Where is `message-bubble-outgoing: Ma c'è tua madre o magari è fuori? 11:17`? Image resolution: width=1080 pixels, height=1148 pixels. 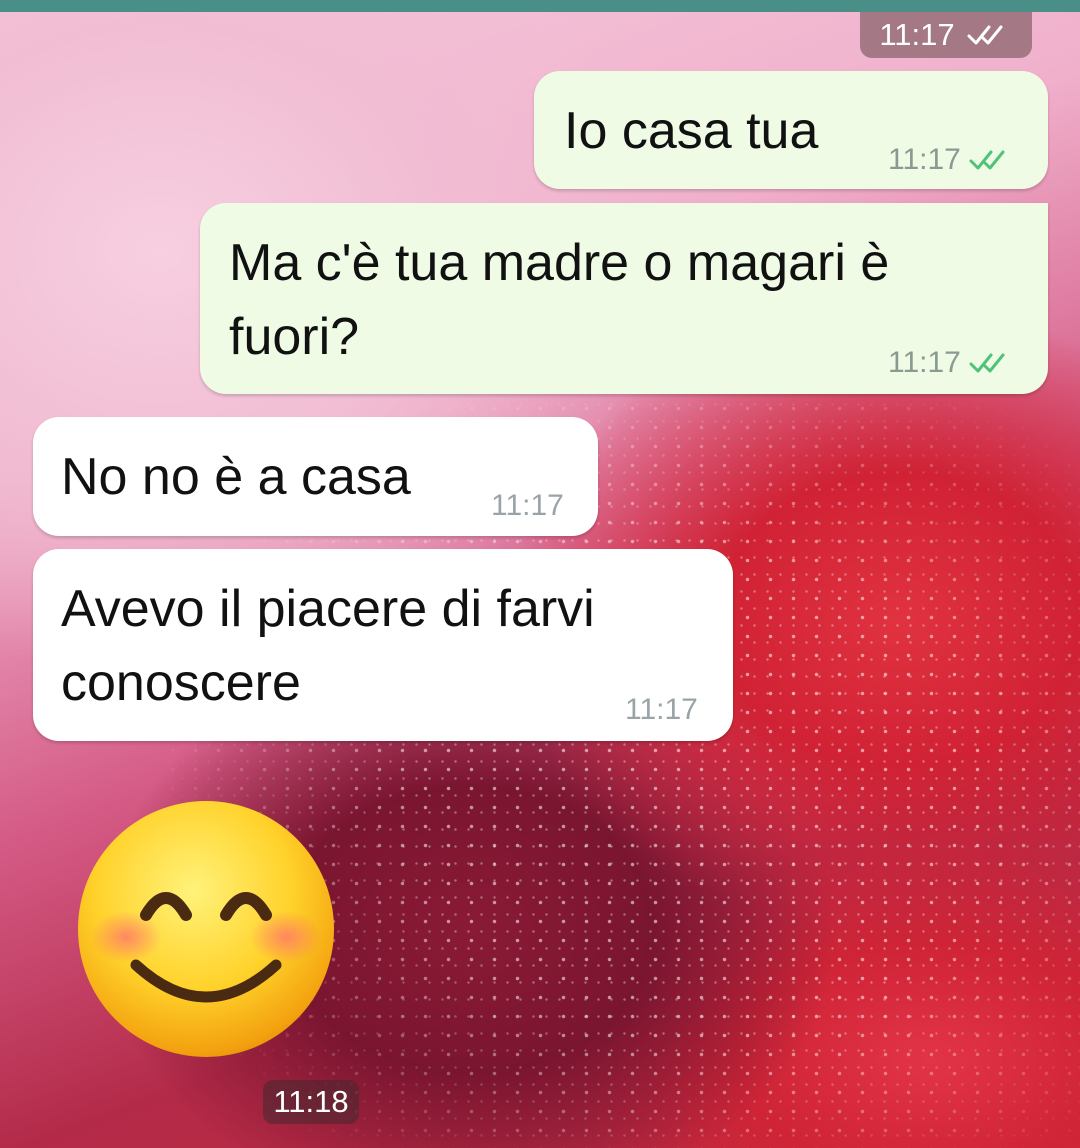
message-bubble-outgoing: Ma c'è tua madre o magari è fuori? 11:17 is located at coordinates (624, 298).